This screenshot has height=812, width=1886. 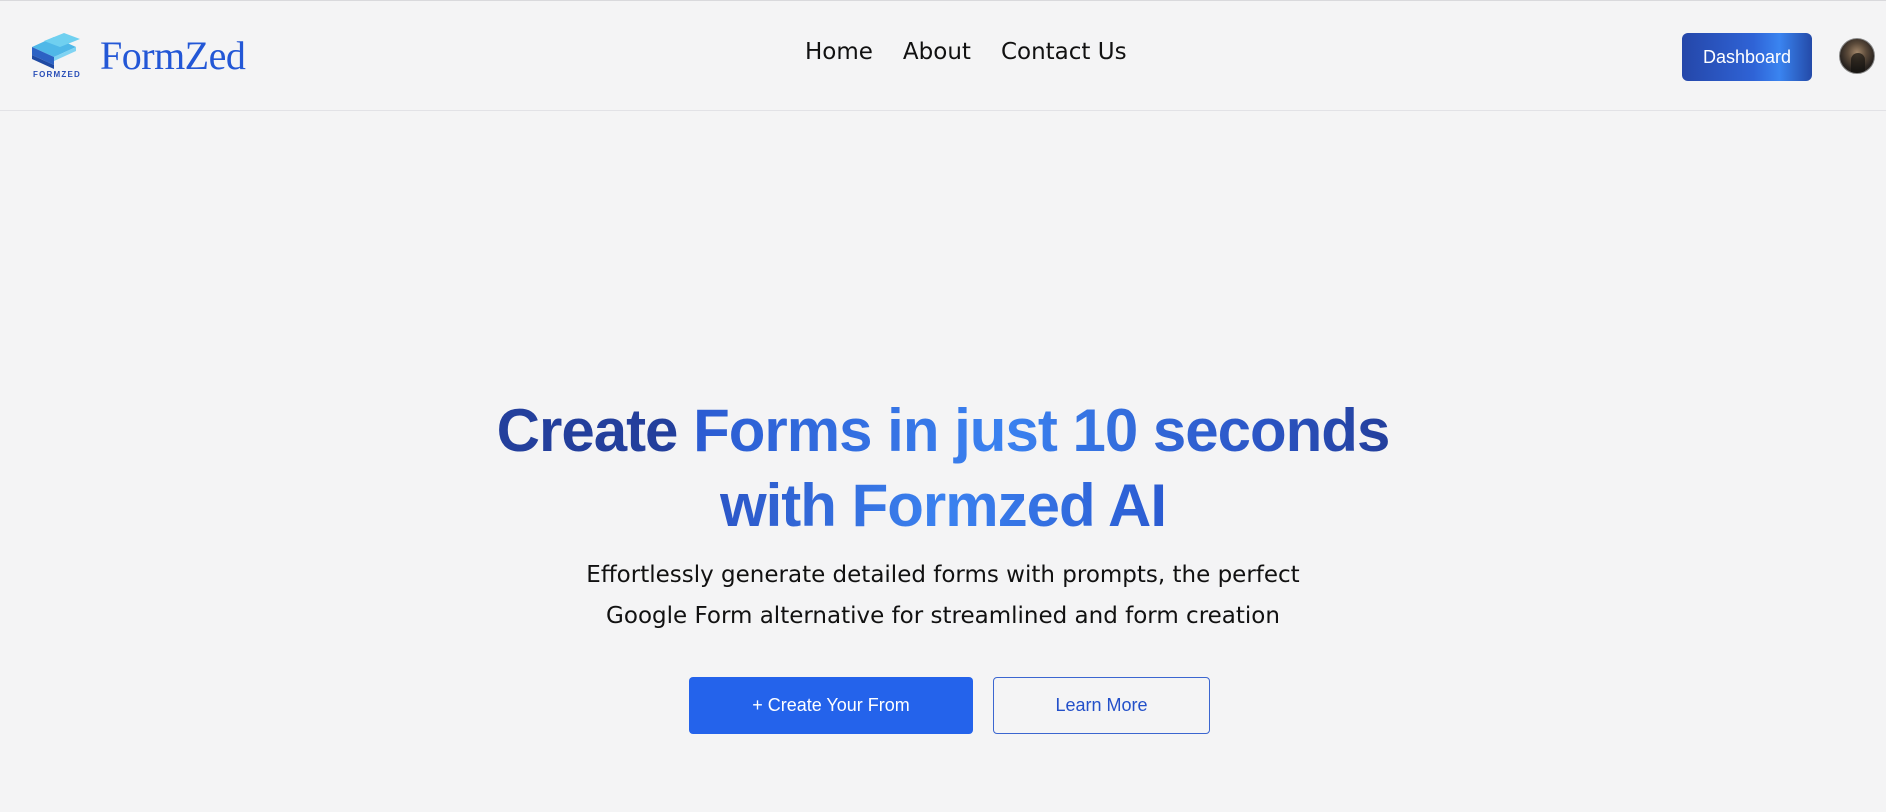 I want to click on nav-link-contact-us: Contact Us, so click(x=1064, y=52).